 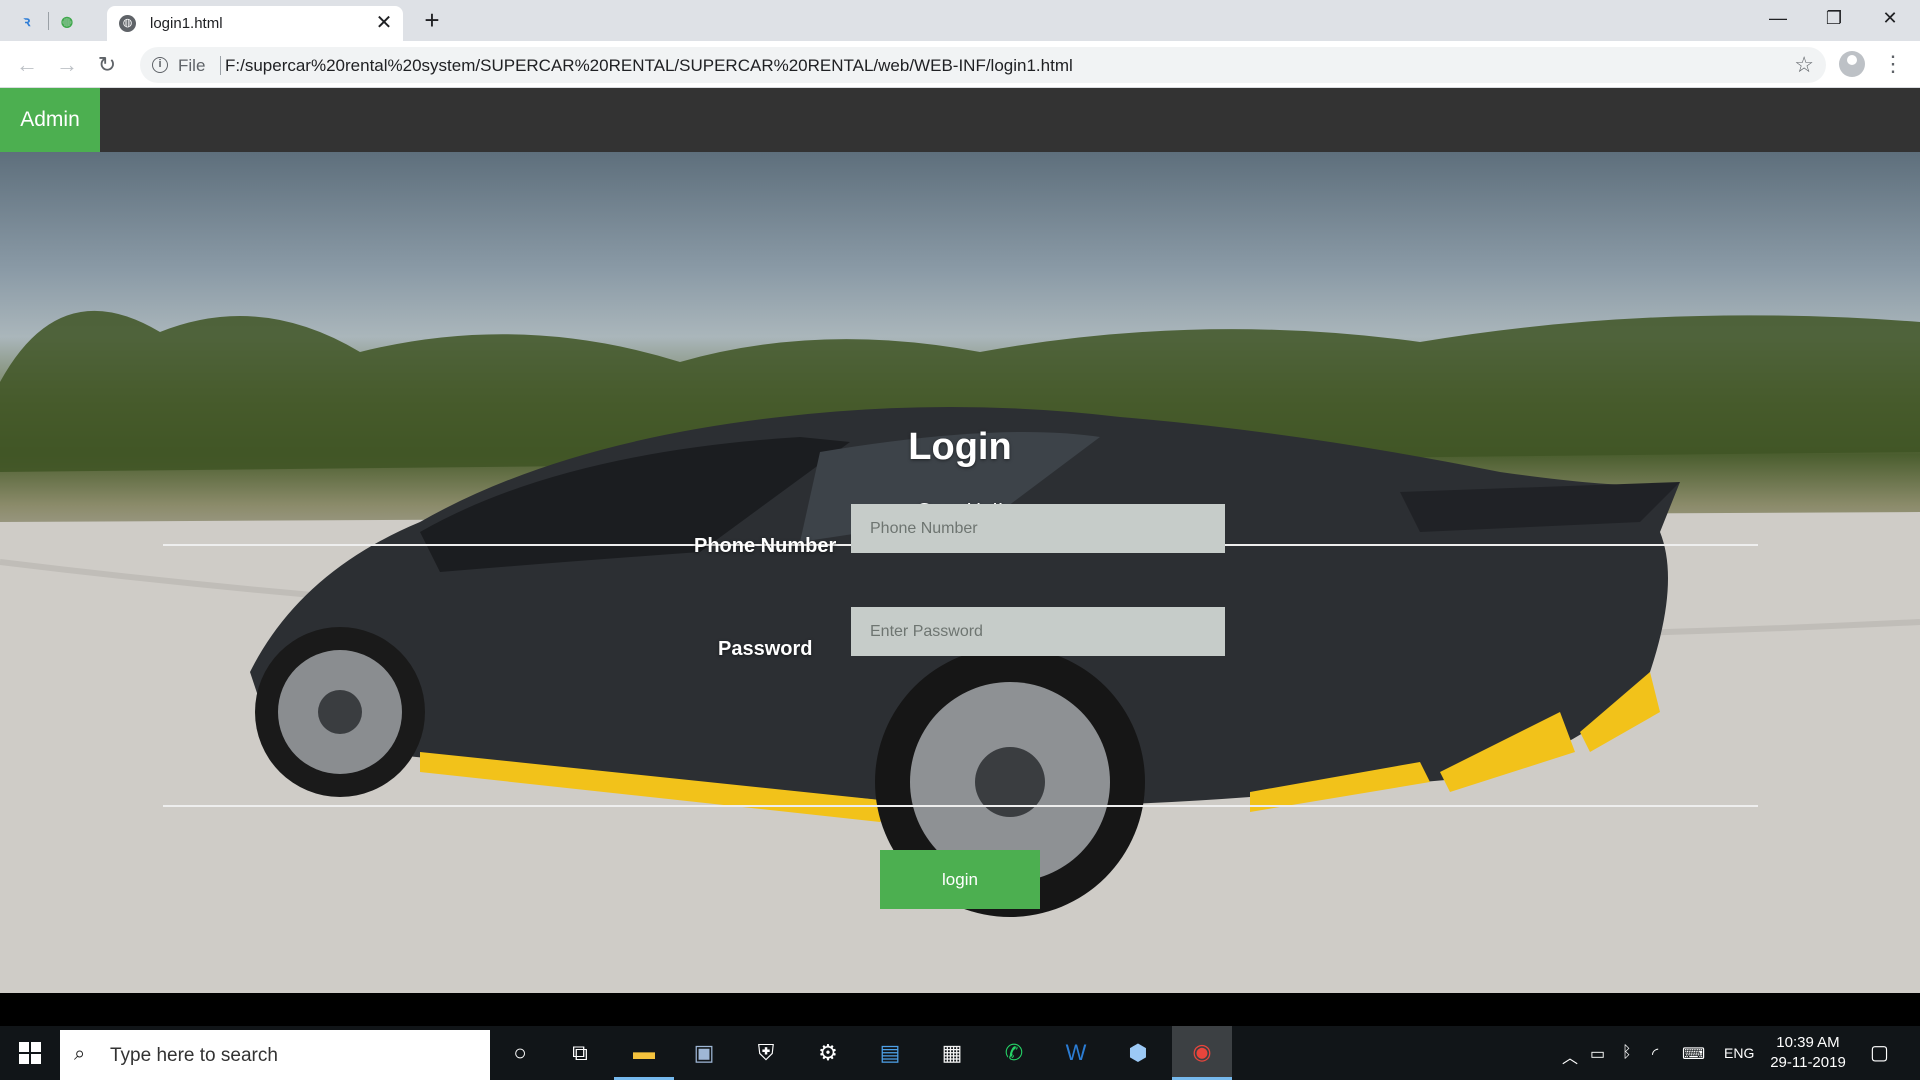 What do you see at coordinates (192, 65) in the screenshot?
I see `file-label: File` at bounding box center [192, 65].